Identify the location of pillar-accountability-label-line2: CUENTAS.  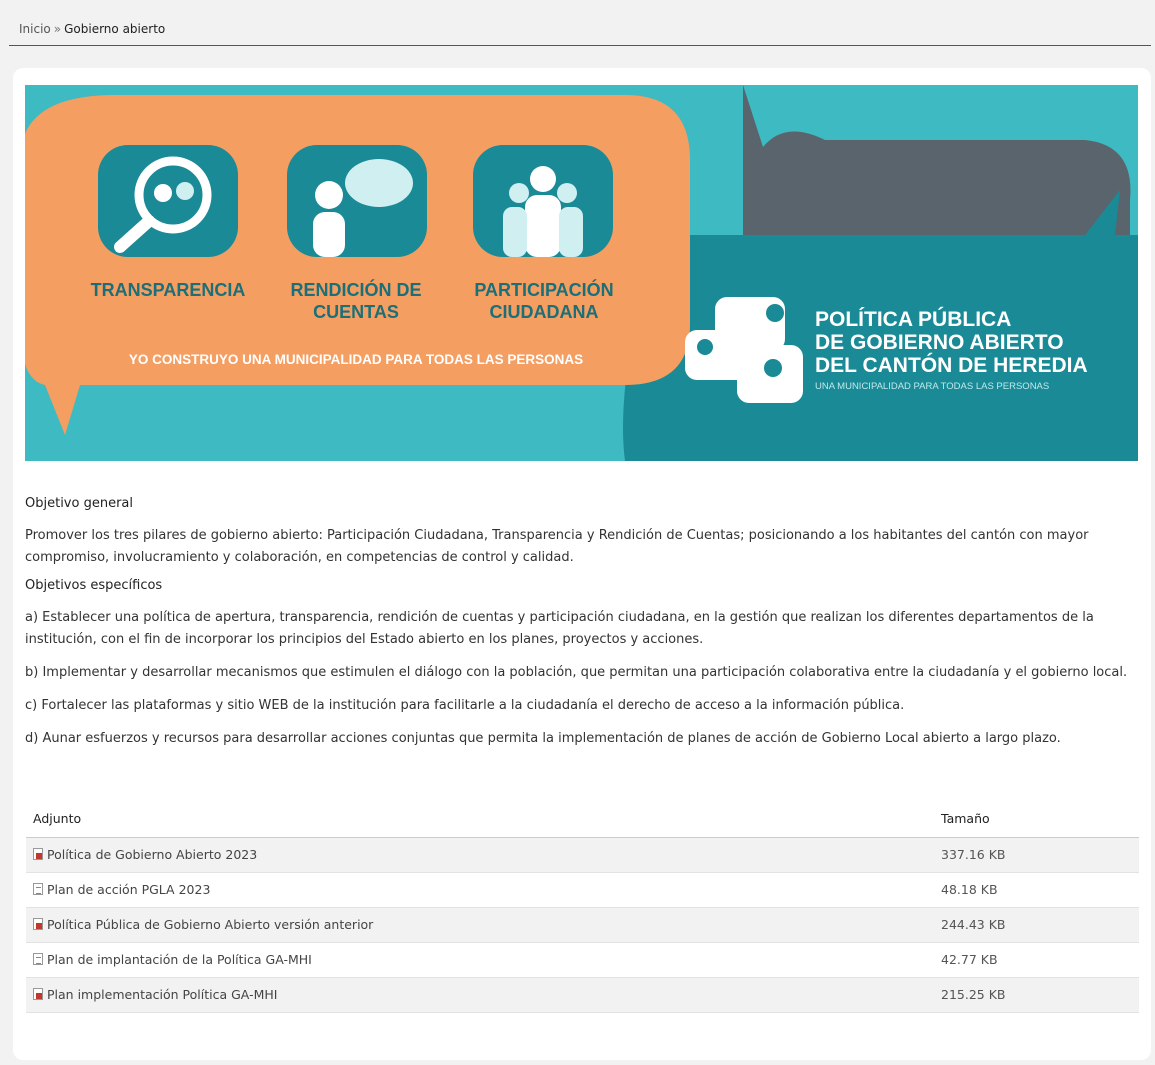
(356, 312).